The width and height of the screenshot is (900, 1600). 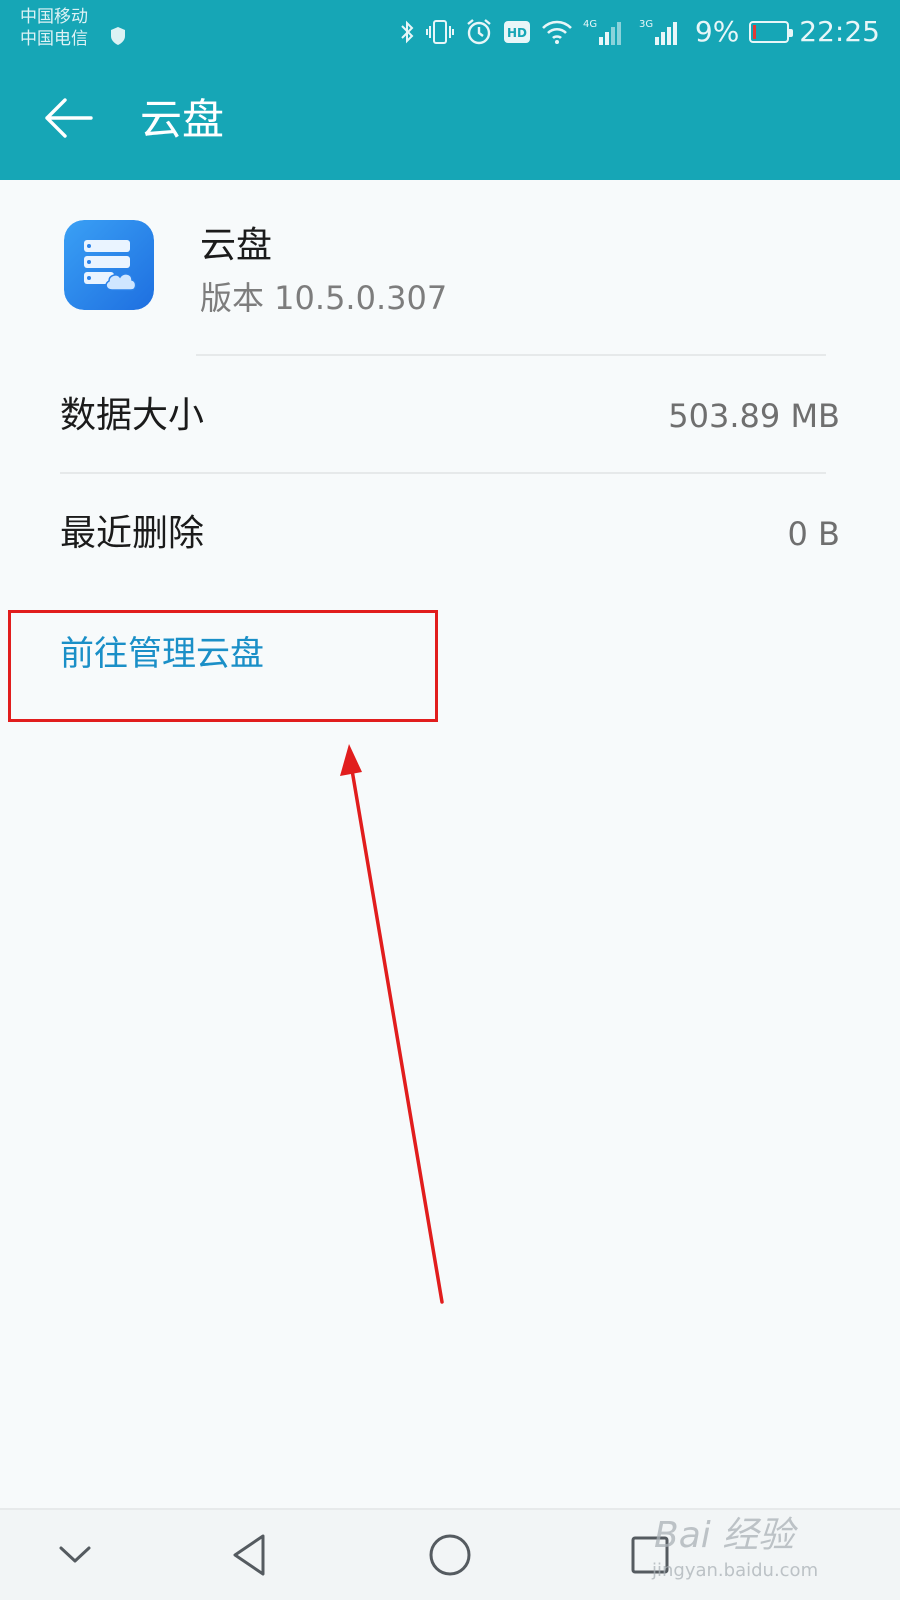 What do you see at coordinates (324, 298) in the screenshot?
I see `app-version: 版本 10.5.0.307` at bounding box center [324, 298].